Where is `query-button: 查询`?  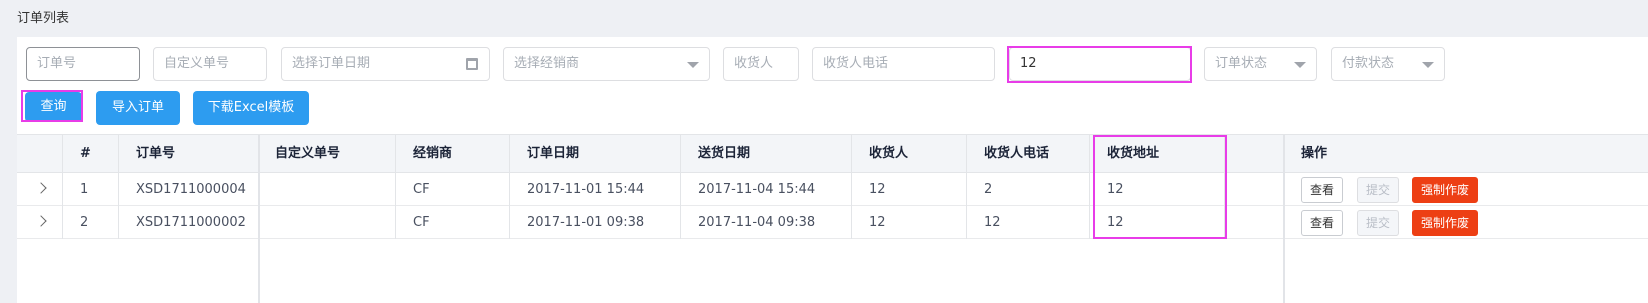
query-button: 查询 is located at coordinates (53, 107).